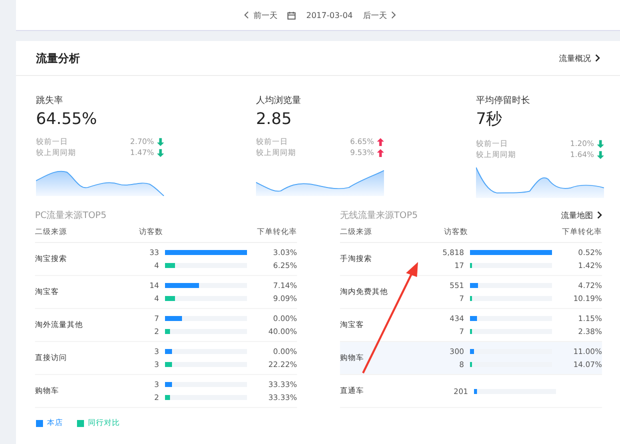 This screenshot has height=444, width=620. I want to click on table-title: 无线流量来源TOP5, so click(379, 216).